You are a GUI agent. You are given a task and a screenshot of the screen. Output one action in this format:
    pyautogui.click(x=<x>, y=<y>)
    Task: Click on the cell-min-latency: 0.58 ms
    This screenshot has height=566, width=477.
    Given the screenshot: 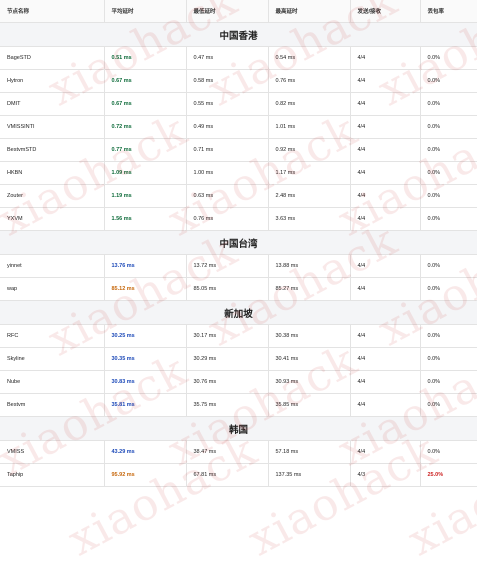 What is the action you would take?
    pyautogui.click(x=227, y=81)
    